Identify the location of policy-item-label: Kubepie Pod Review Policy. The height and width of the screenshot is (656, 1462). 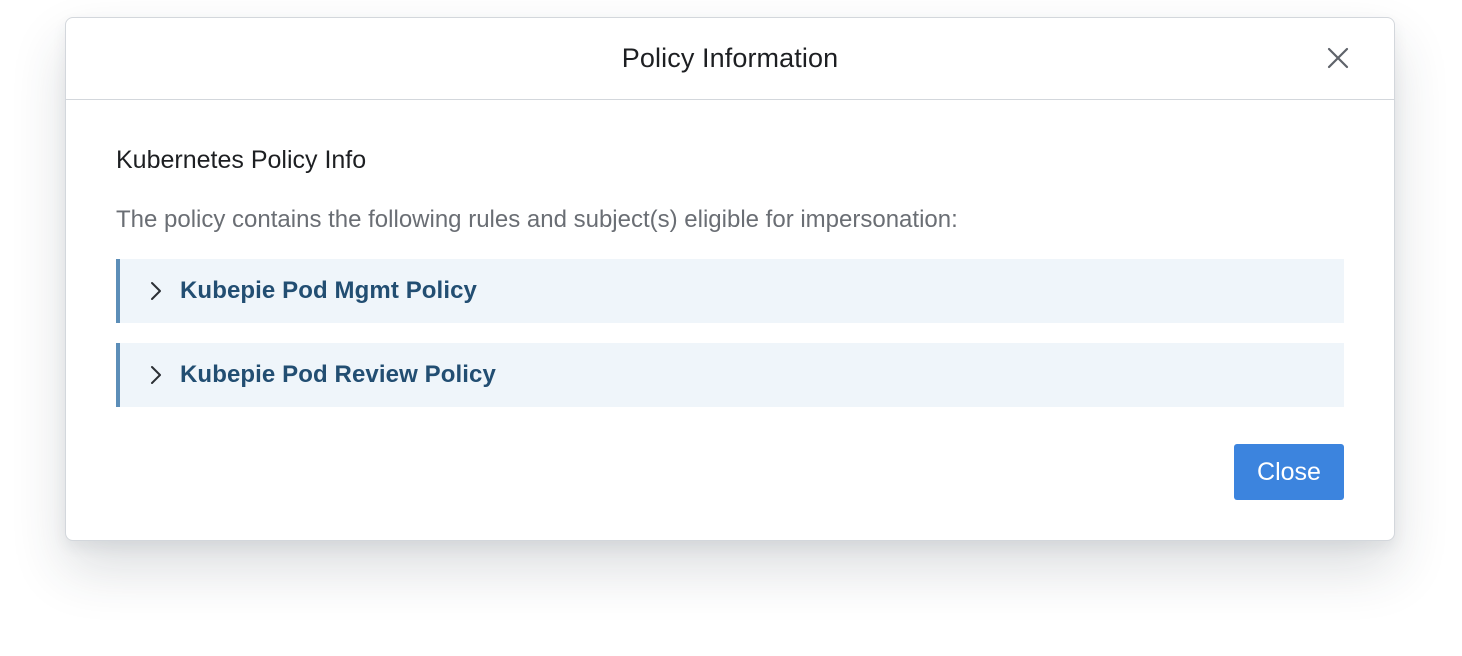
(338, 374).